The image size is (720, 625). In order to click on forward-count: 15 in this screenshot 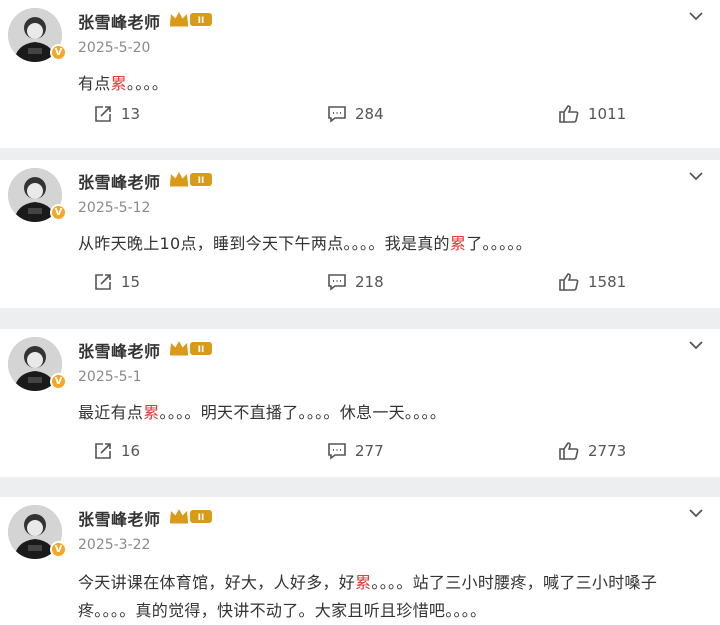, I will do `click(131, 282)`.